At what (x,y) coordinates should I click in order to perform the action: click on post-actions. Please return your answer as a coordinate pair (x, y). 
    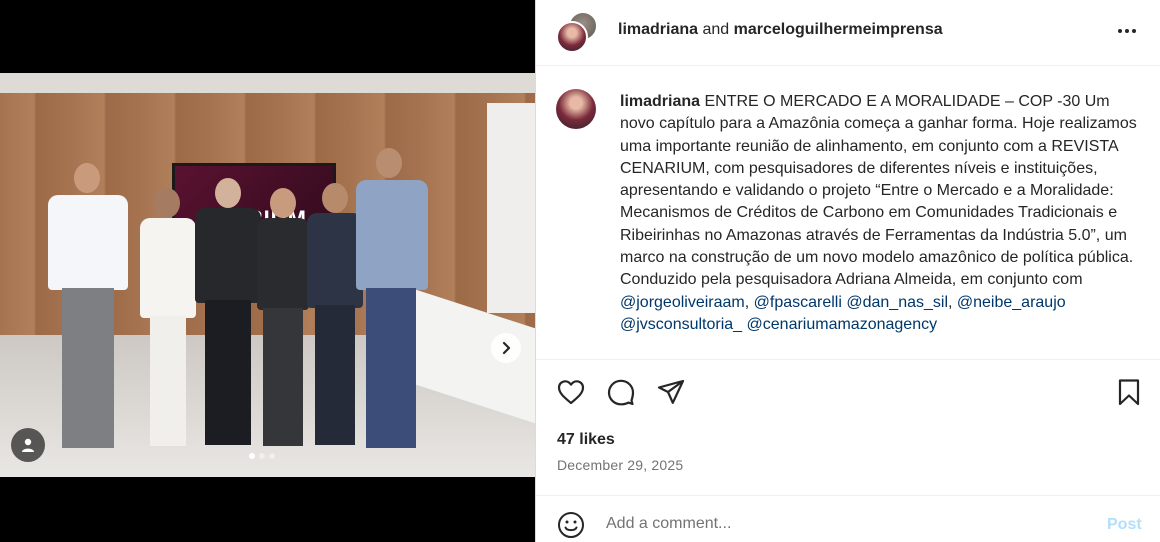
    Looking at the image, I should click on (848, 392).